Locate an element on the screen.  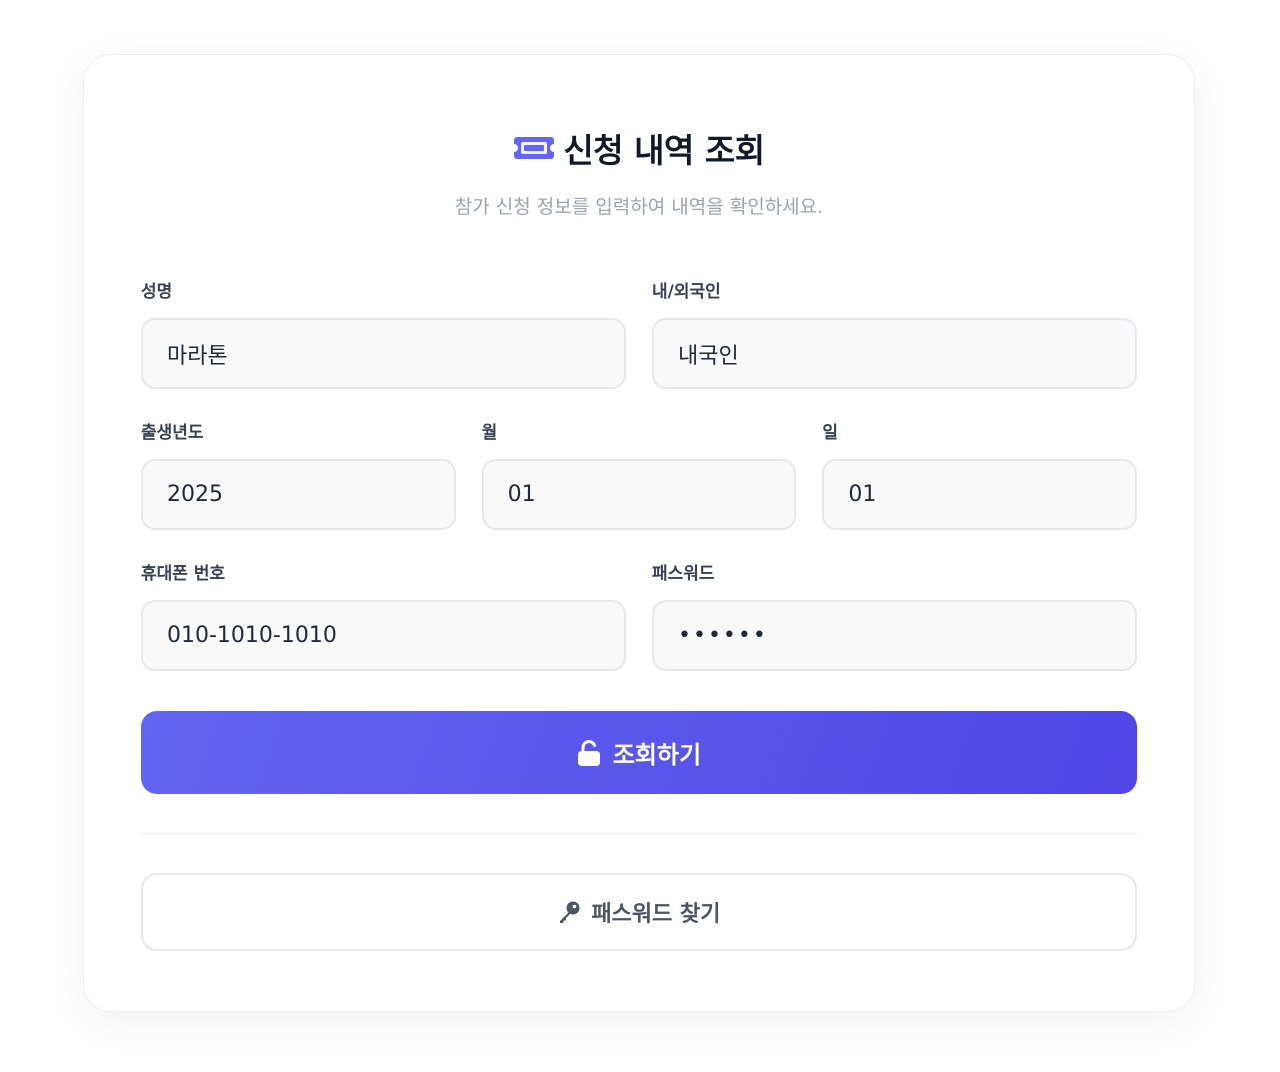
ticket-icon is located at coordinates (534, 148).